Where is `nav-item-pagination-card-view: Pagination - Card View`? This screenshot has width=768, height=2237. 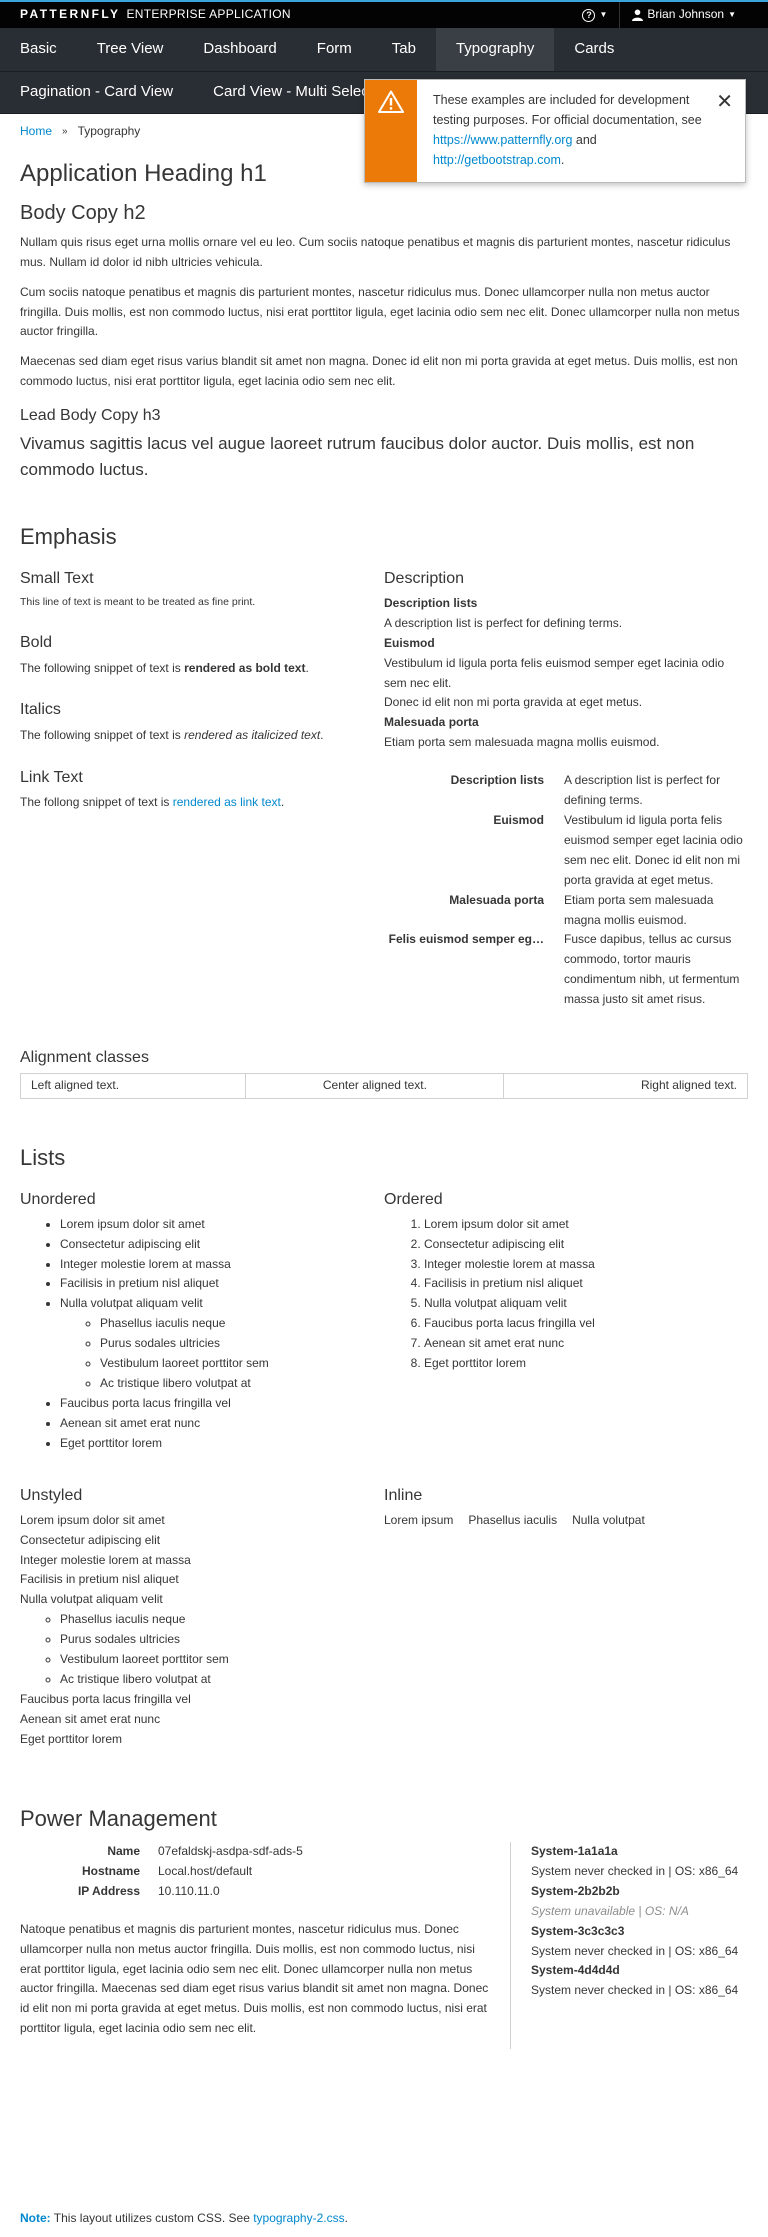
nav-item-pagination-card-view: Pagination - Card View is located at coordinates (96, 92).